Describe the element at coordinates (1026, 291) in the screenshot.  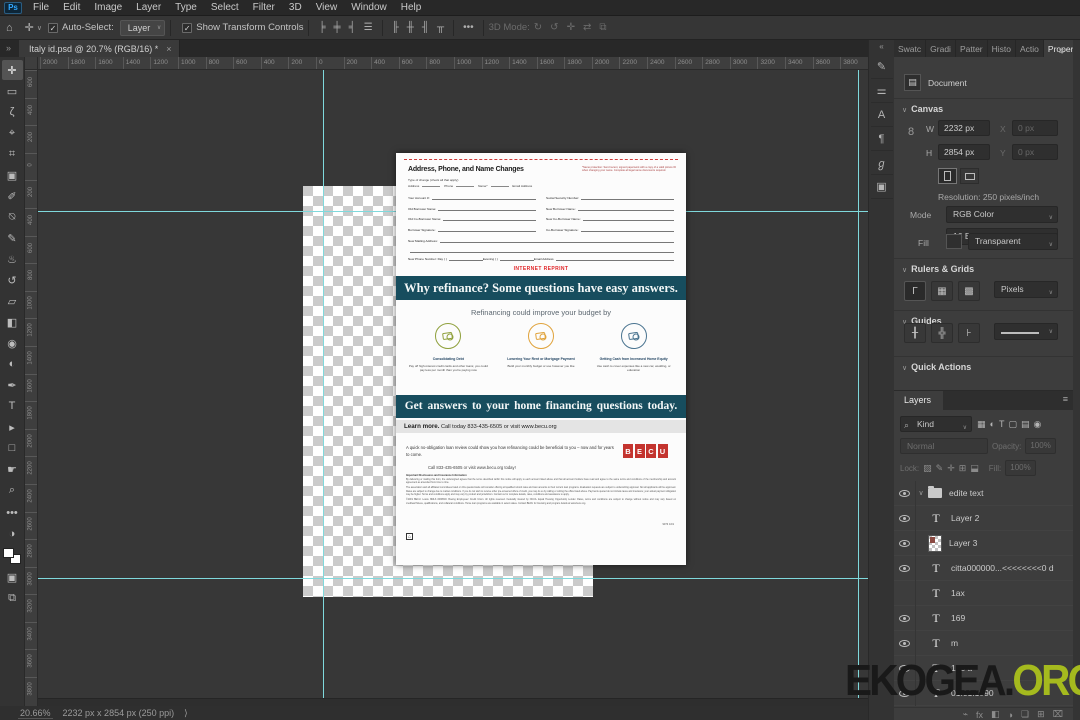
I see `ruler-units-select: Pixels` at that location.